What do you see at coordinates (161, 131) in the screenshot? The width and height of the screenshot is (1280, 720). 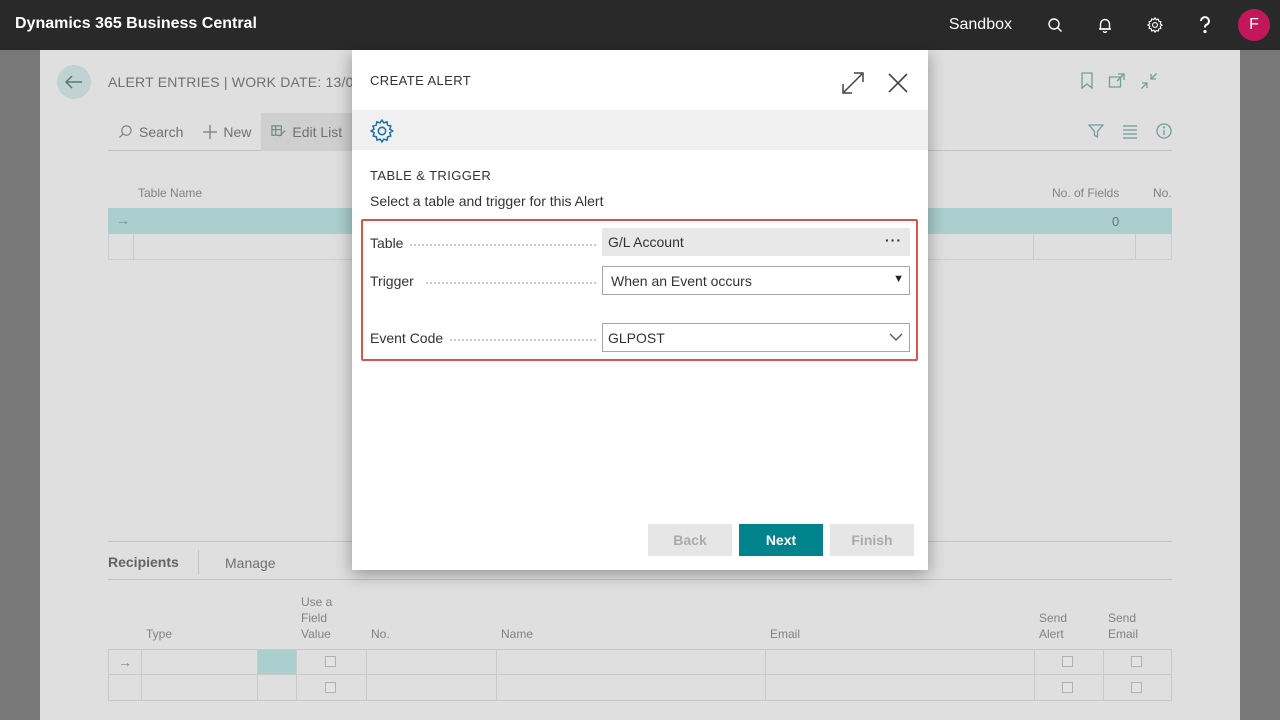 I see `search-action-label: Search` at bounding box center [161, 131].